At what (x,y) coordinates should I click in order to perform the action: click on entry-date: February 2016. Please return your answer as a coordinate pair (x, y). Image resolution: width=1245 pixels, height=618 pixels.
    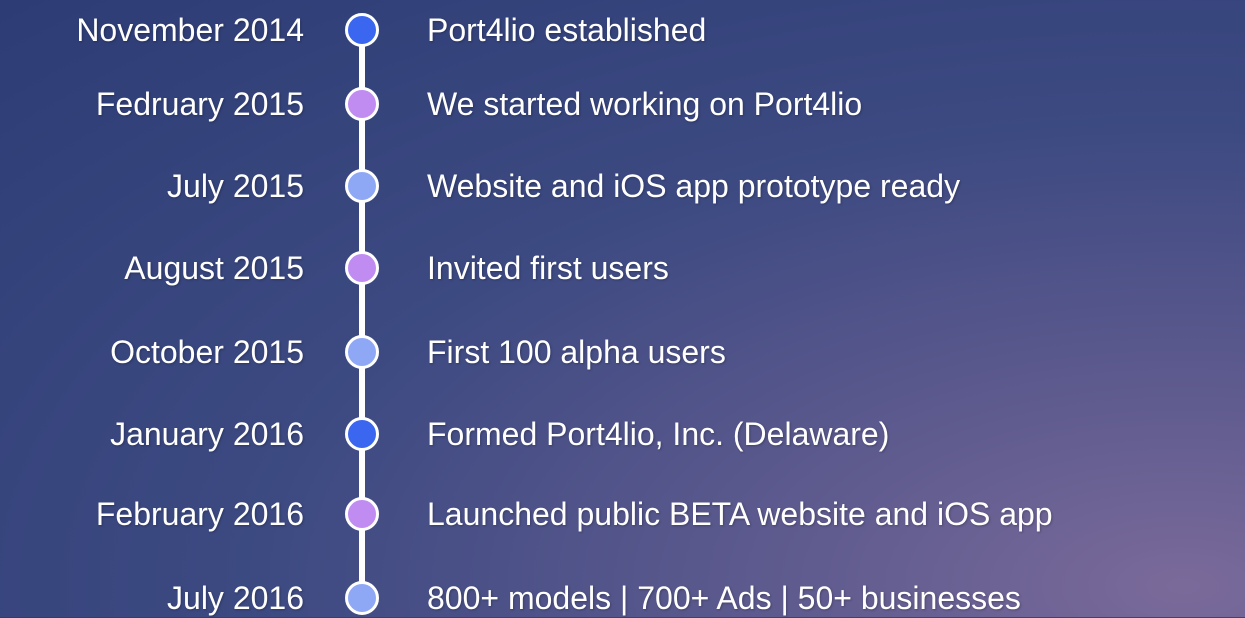
    Looking at the image, I should click on (199, 514).